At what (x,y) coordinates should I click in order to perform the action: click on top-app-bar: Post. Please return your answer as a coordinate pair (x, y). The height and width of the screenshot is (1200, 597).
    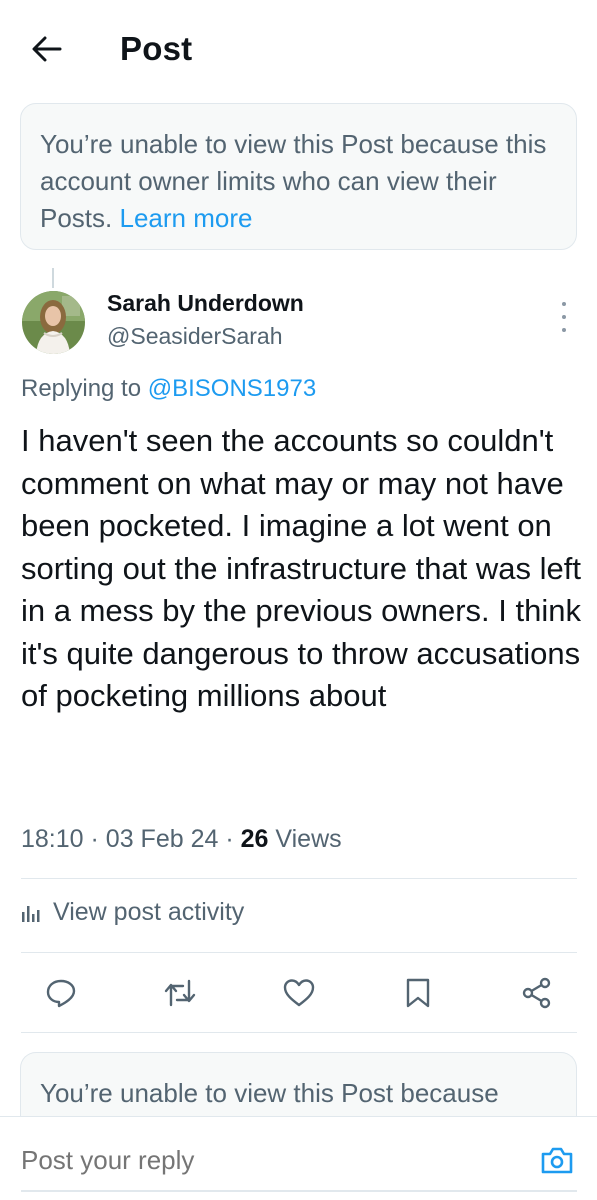
    Looking at the image, I should click on (298, 49).